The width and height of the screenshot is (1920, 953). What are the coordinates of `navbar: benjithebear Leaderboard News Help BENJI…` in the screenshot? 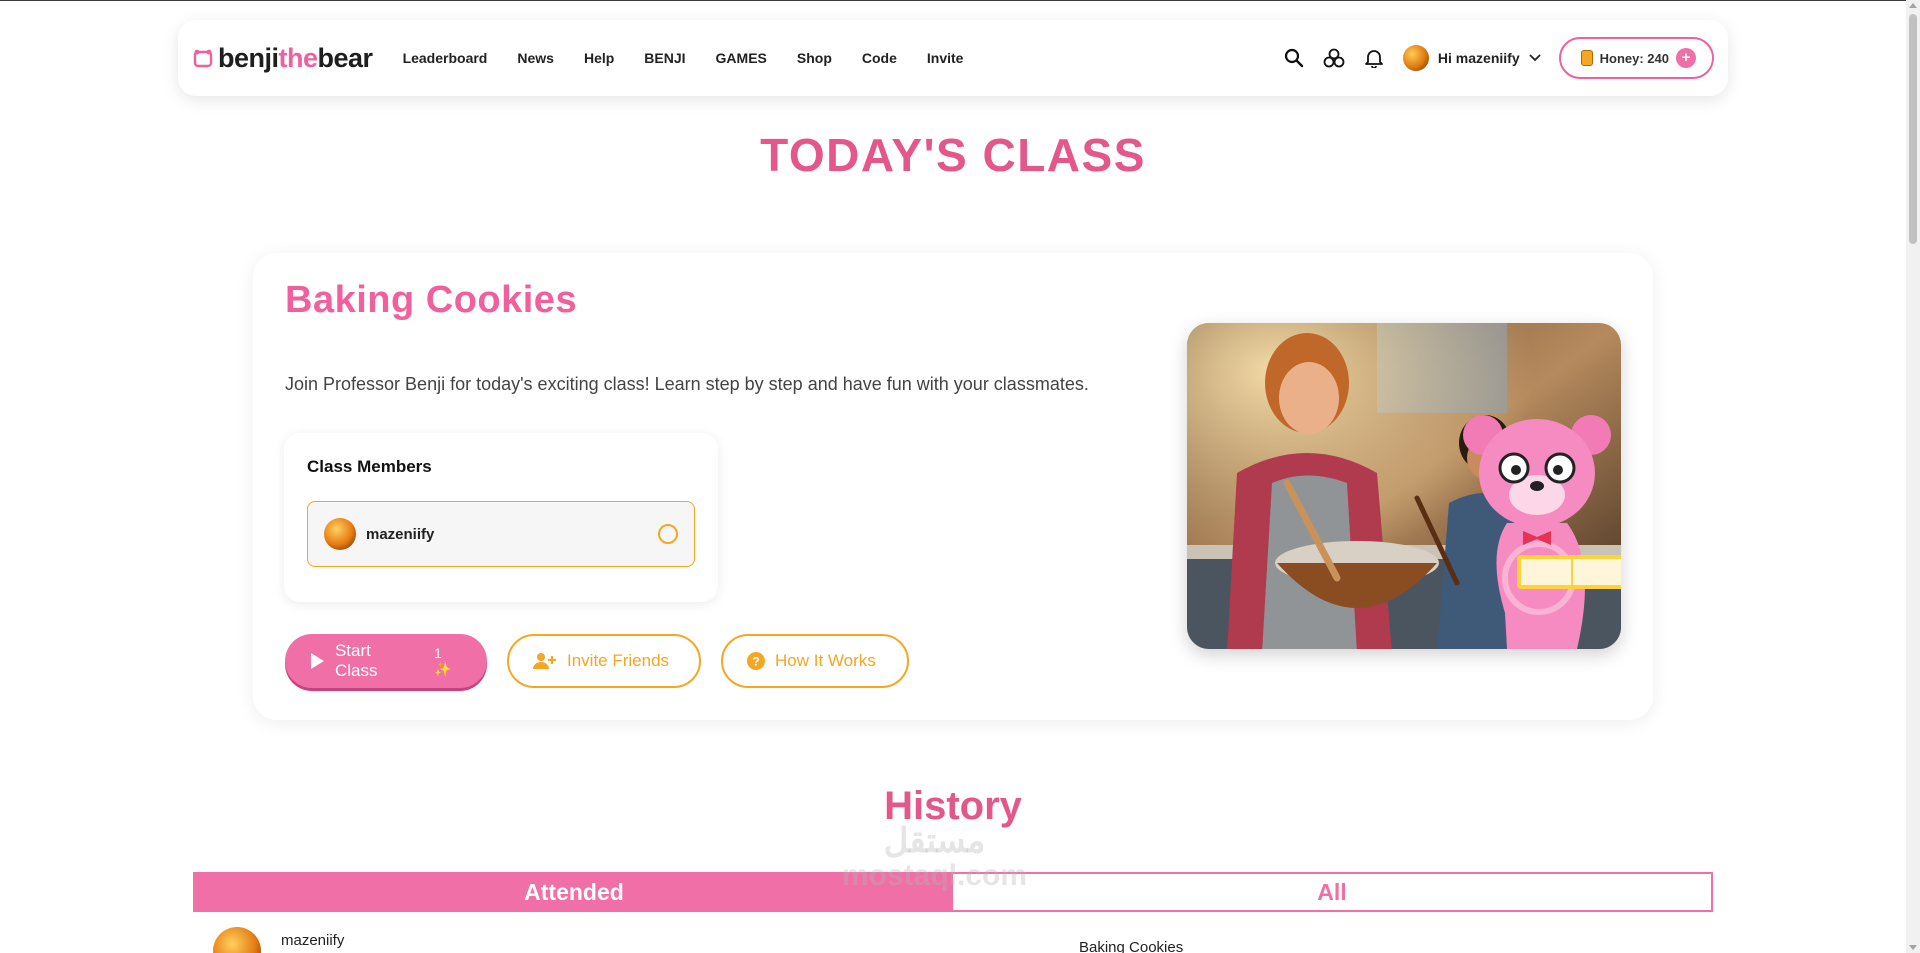 It's located at (953, 58).